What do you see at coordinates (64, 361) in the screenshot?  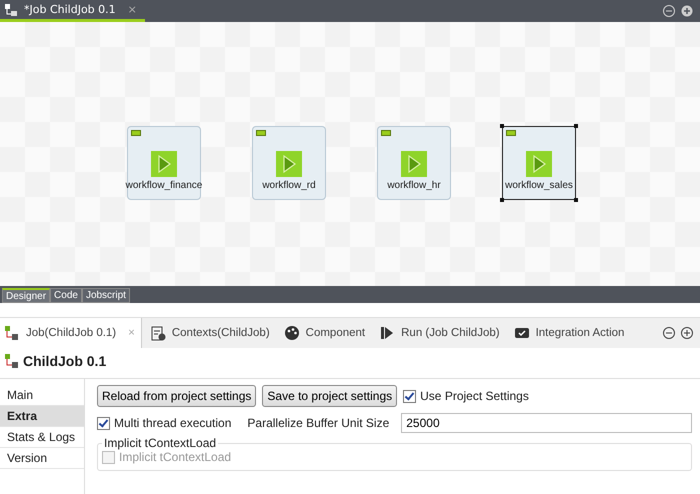 I see `panel-title: ChildJob 0.1` at bounding box center [64, 361].